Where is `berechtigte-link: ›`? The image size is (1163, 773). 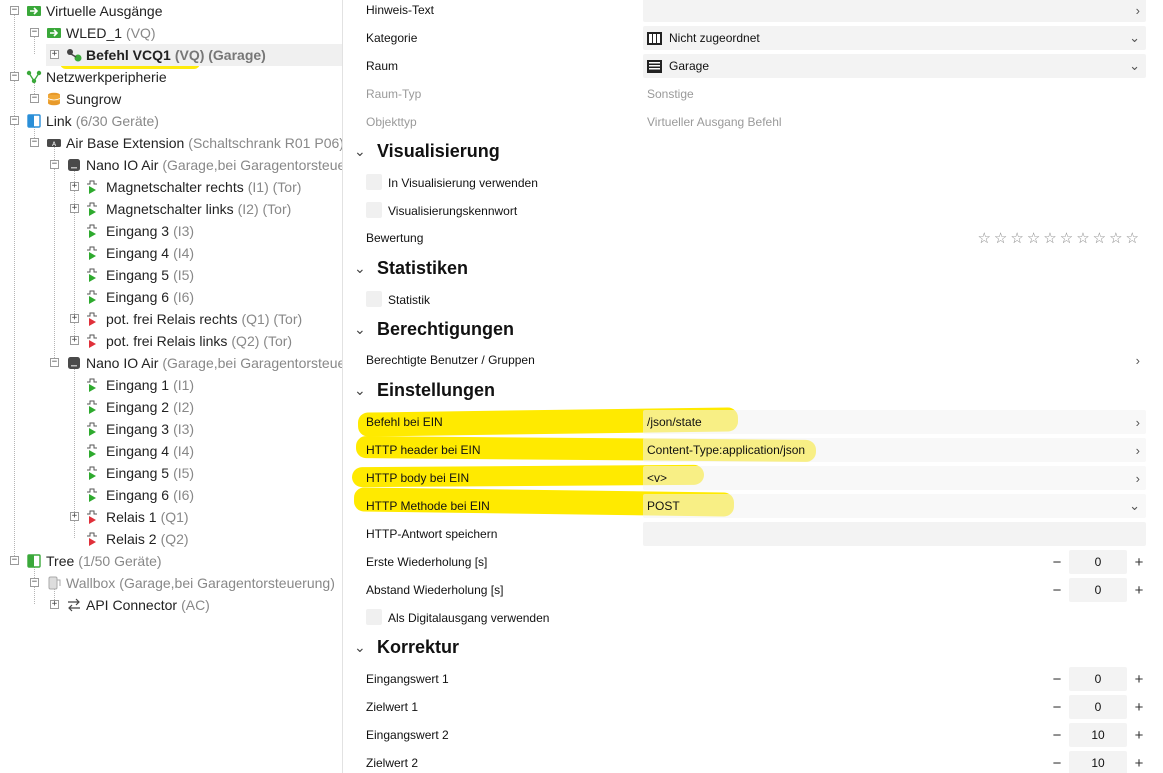 berechtigte-link: › is located at coordinates (894, 360).